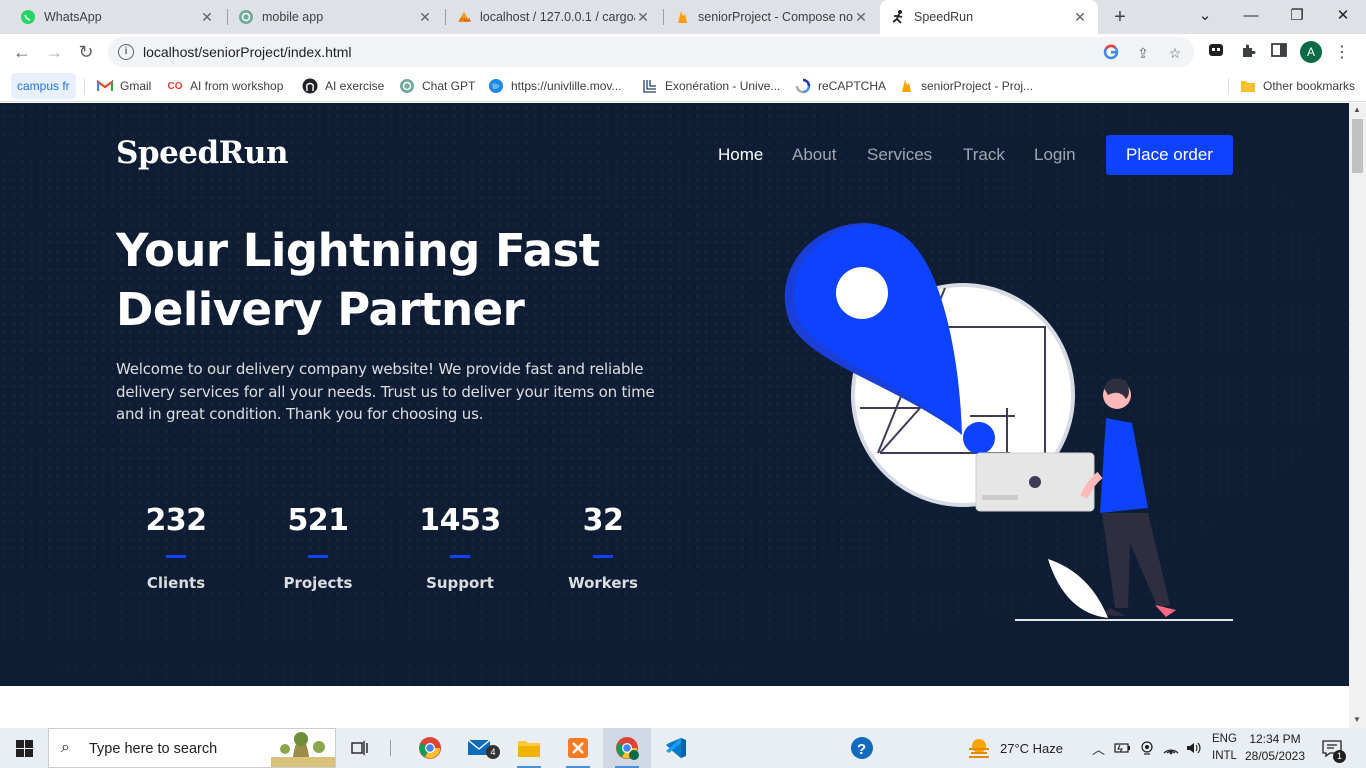 The height and width of the screenshot is (768, 1366). I want to click on globe-icon, so click(496, 86).